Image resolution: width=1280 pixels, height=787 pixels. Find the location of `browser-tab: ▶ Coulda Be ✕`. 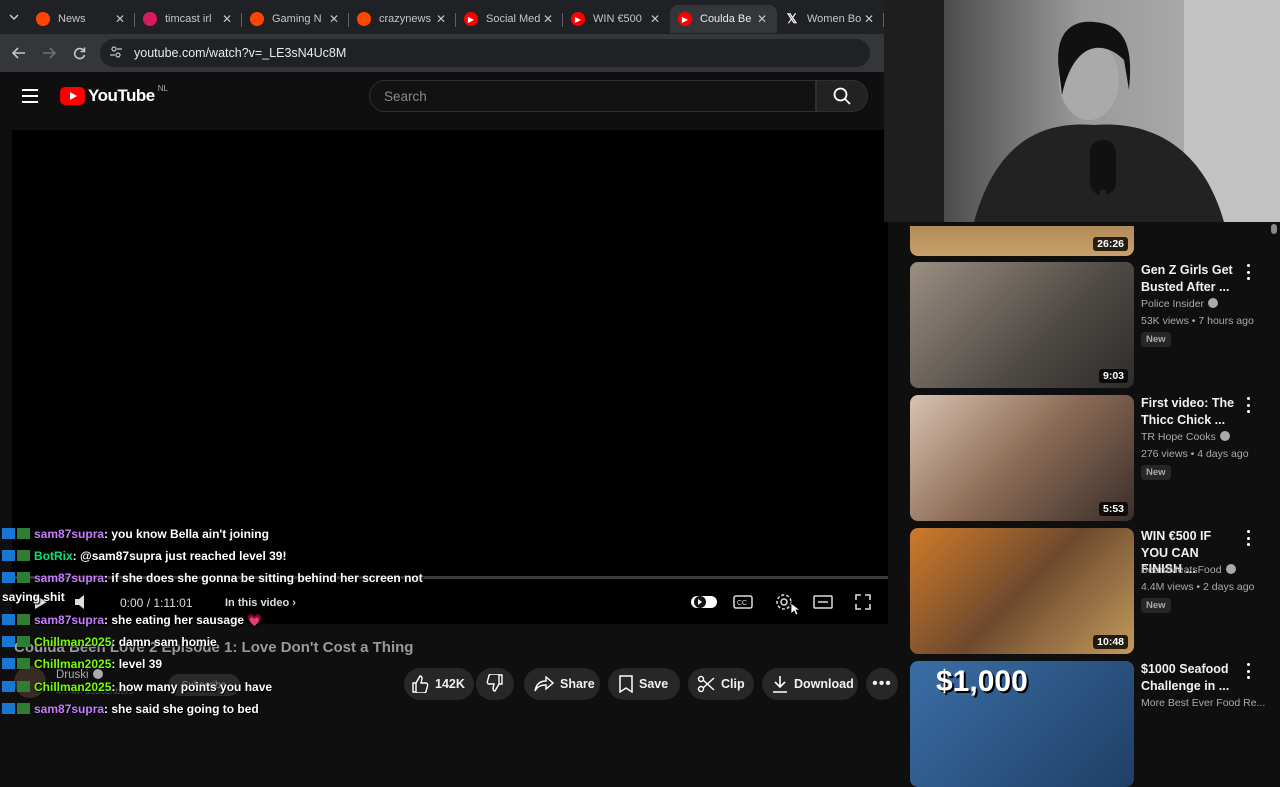

browser-tab: ▶ Coulda Be ✕ is located at coordinates (723, 19).